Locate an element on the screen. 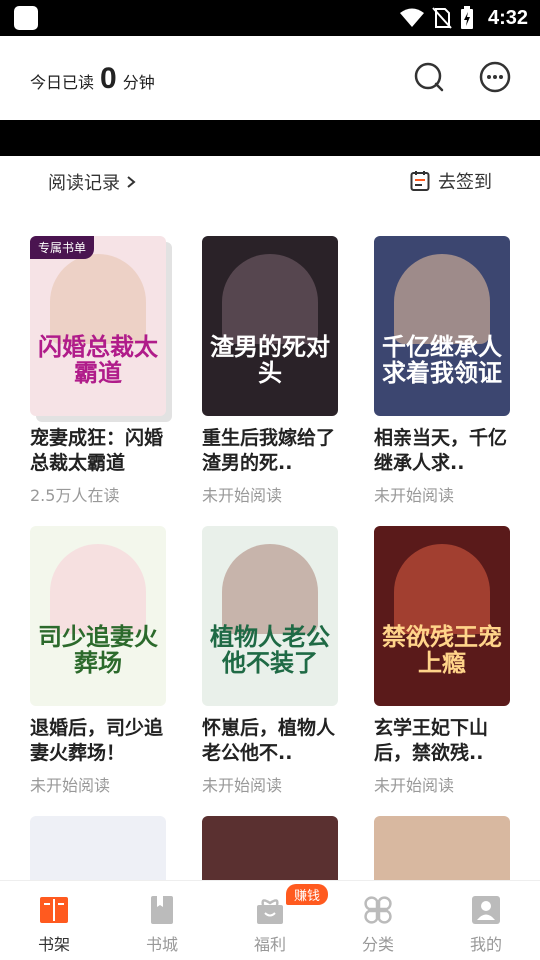 The height and width of the screenshot is (960, 540). tab-bookshelf: 书架 is located at coordinates (54, 920).